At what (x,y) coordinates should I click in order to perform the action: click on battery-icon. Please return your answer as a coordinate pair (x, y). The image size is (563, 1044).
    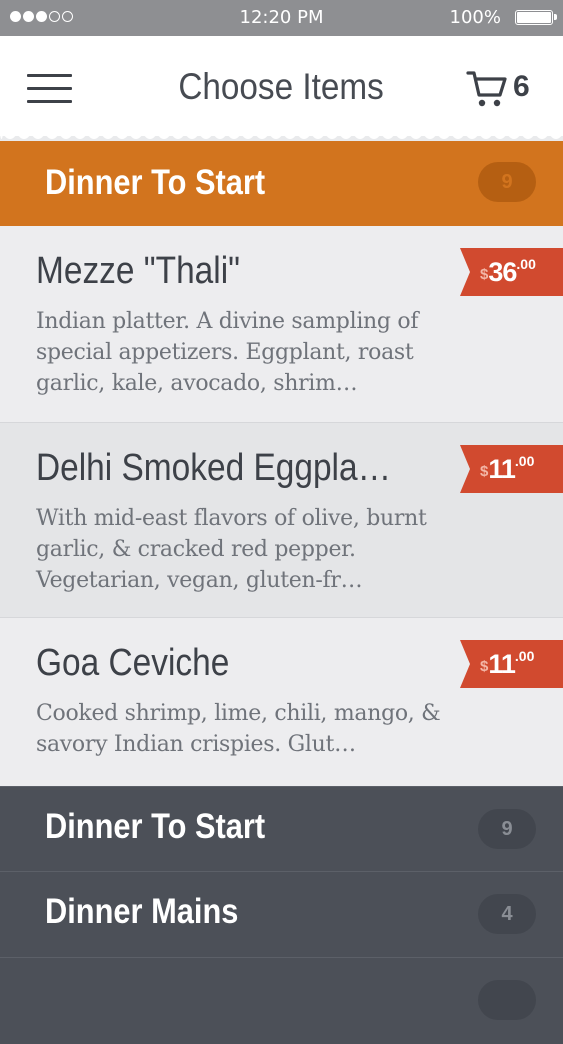
    Looking at the image, I should click on (536, 17).